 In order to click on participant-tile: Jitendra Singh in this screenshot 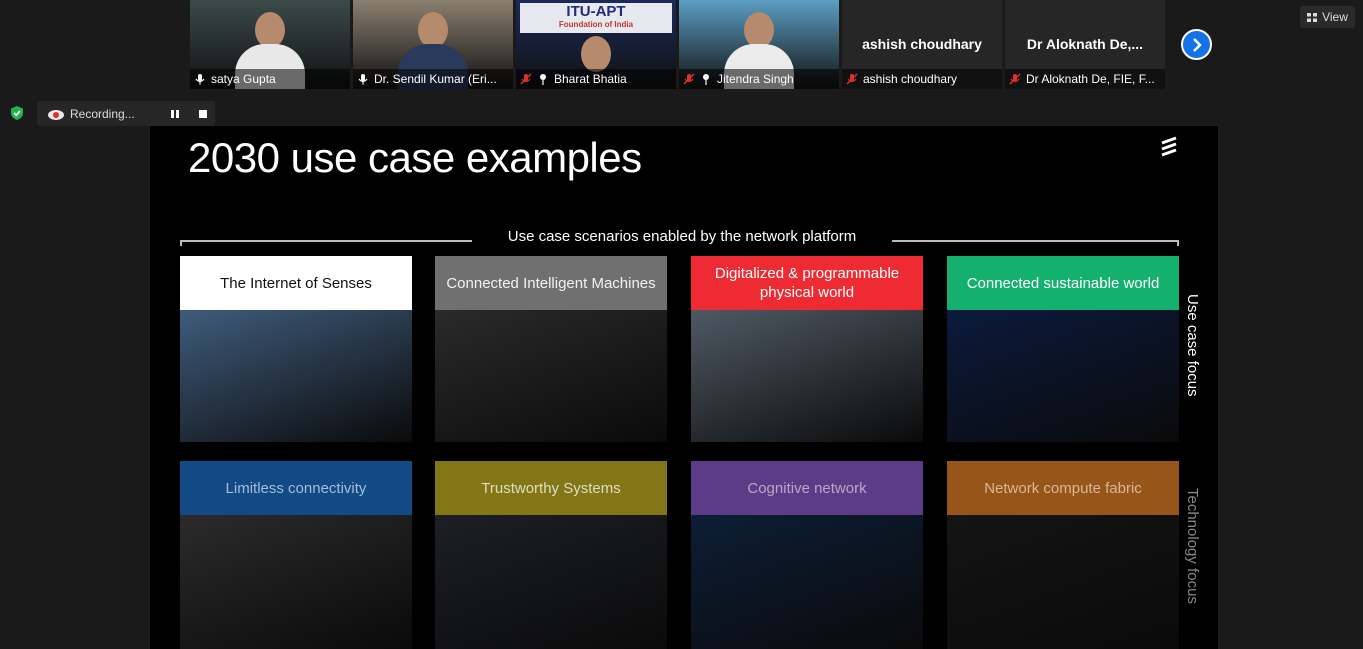, I will do `click(759, 44)`.